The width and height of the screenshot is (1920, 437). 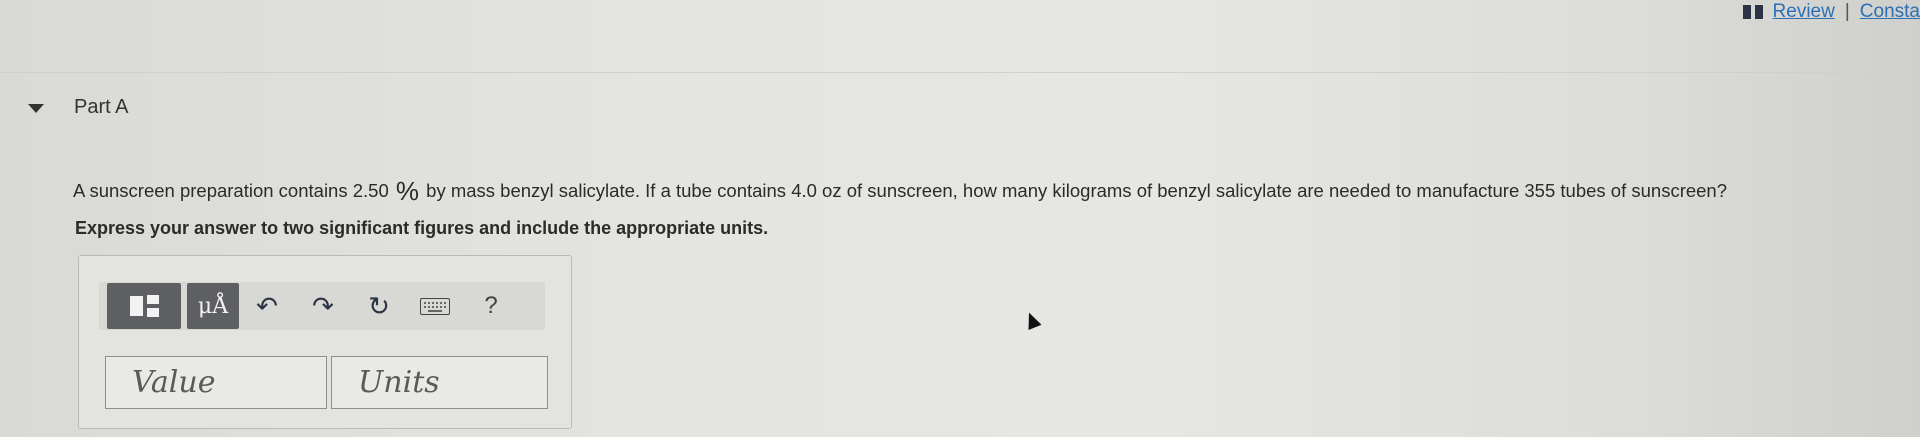 What do you see at coordinates (144, 306) in the screenshot?
I see `templates-button` at bounding box center [144, 306].